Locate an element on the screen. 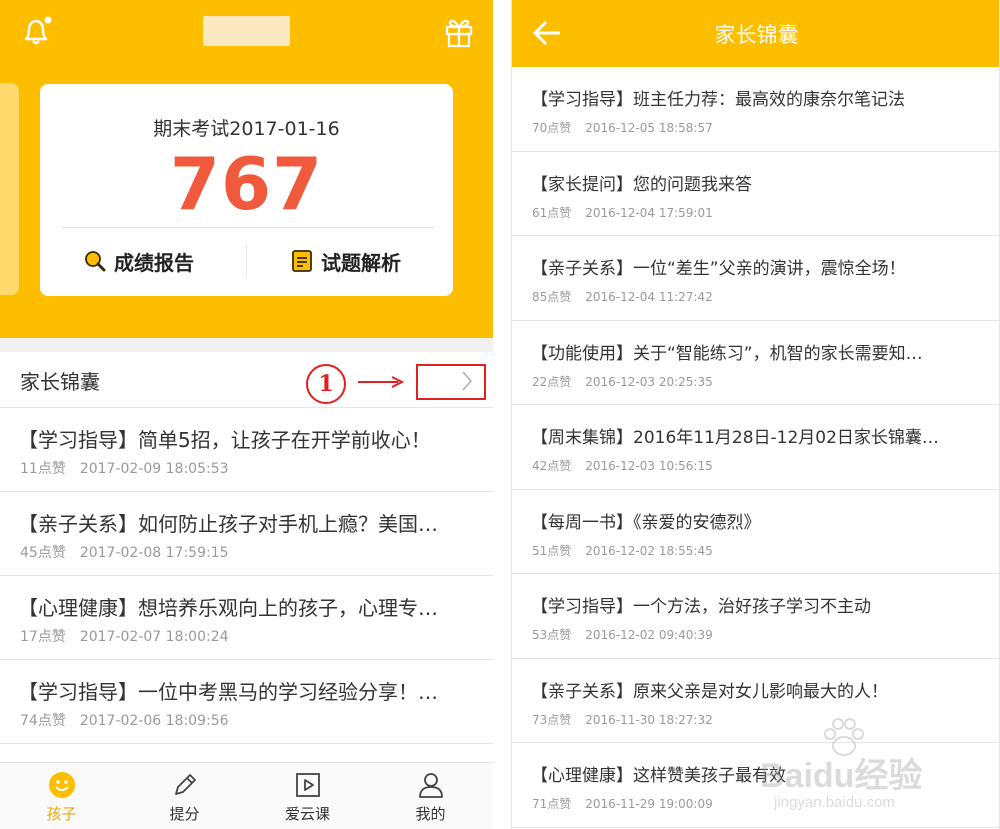 The width and height of the screenshot is (1000, 829). like-count: 22点赞 is located at coordinates (552, 381).